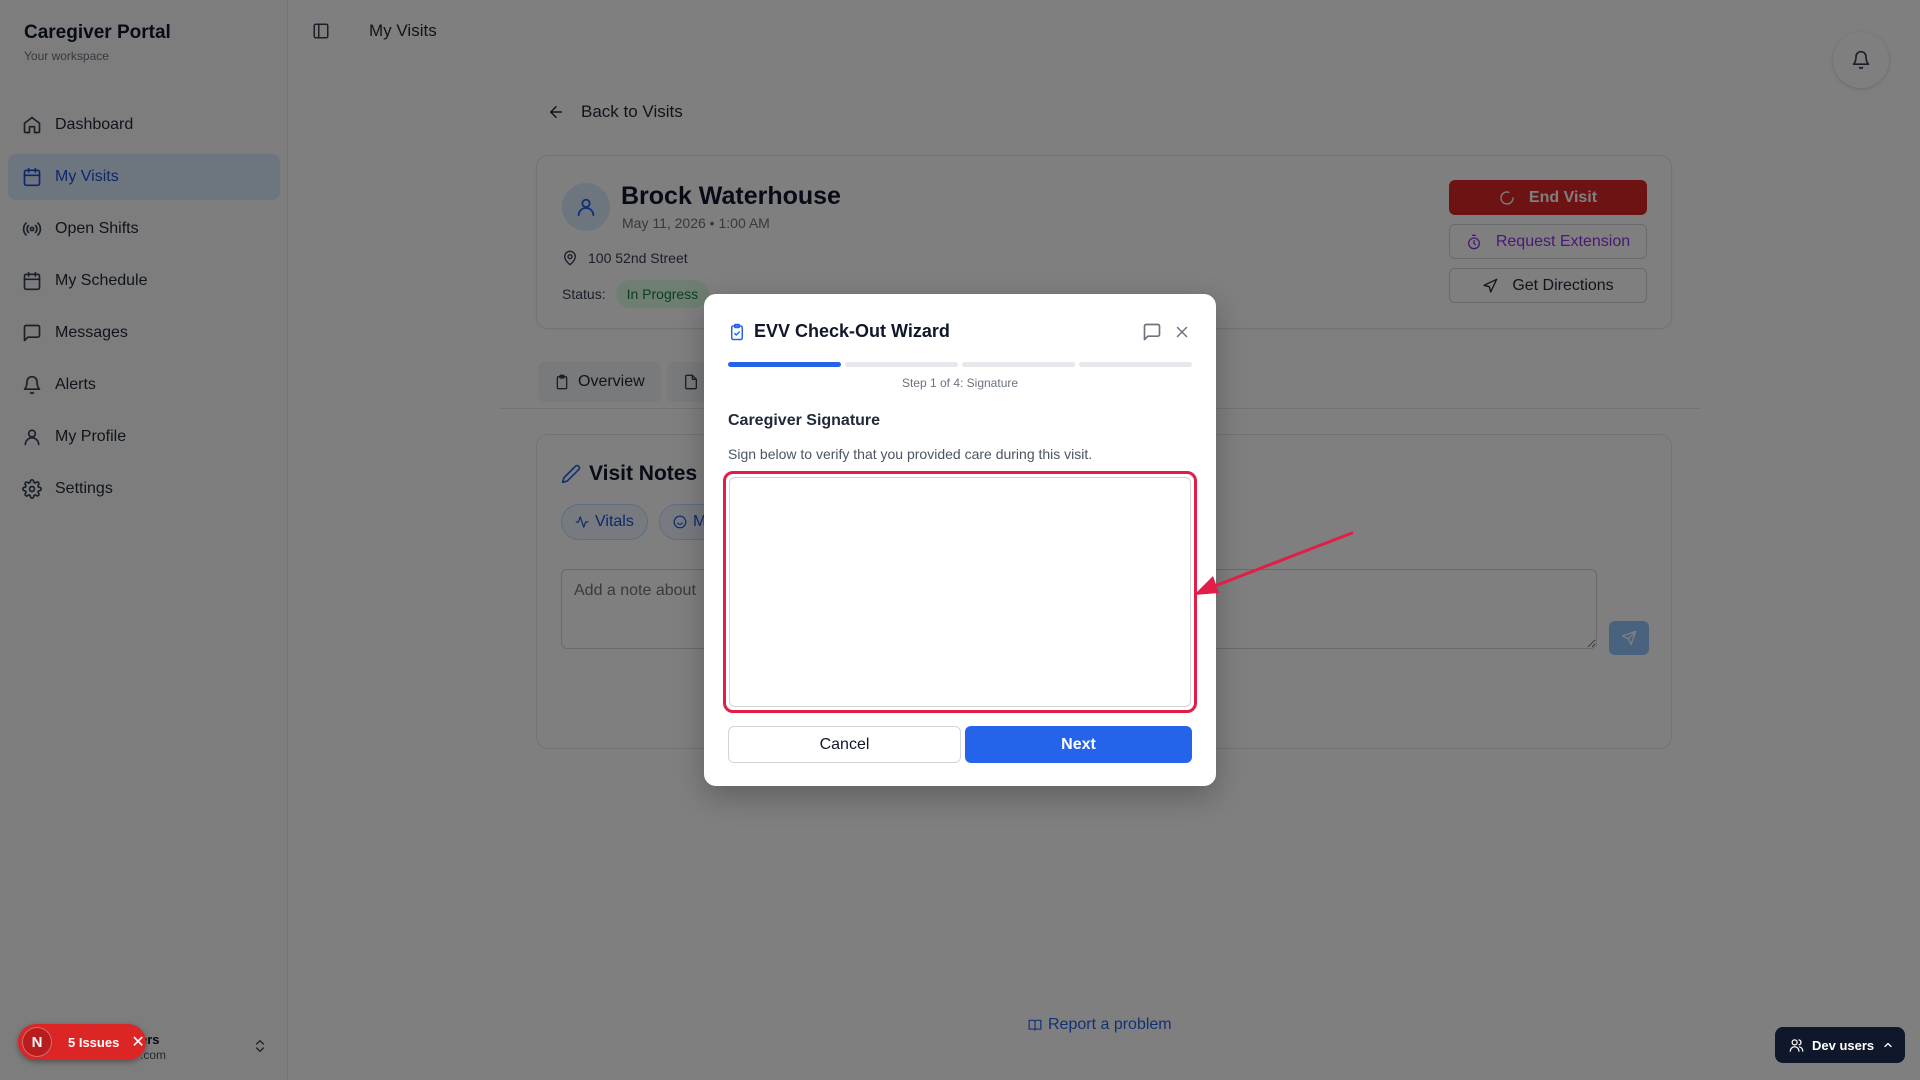  What do you see at coordinates (1888, 1045) in the screenshot?
I see `chevron-up-icon` at bounding box center [1888, 1045].